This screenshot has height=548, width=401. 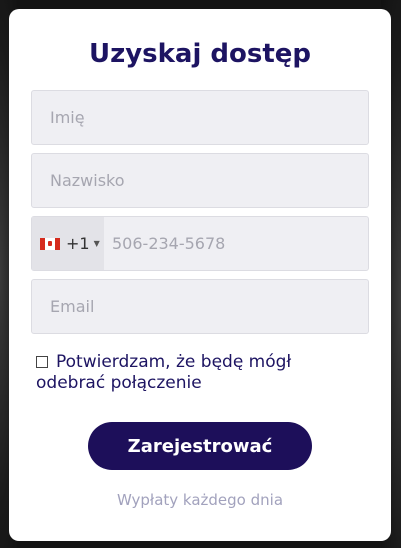 I want to click on email-input, so click(x=200, y=306).